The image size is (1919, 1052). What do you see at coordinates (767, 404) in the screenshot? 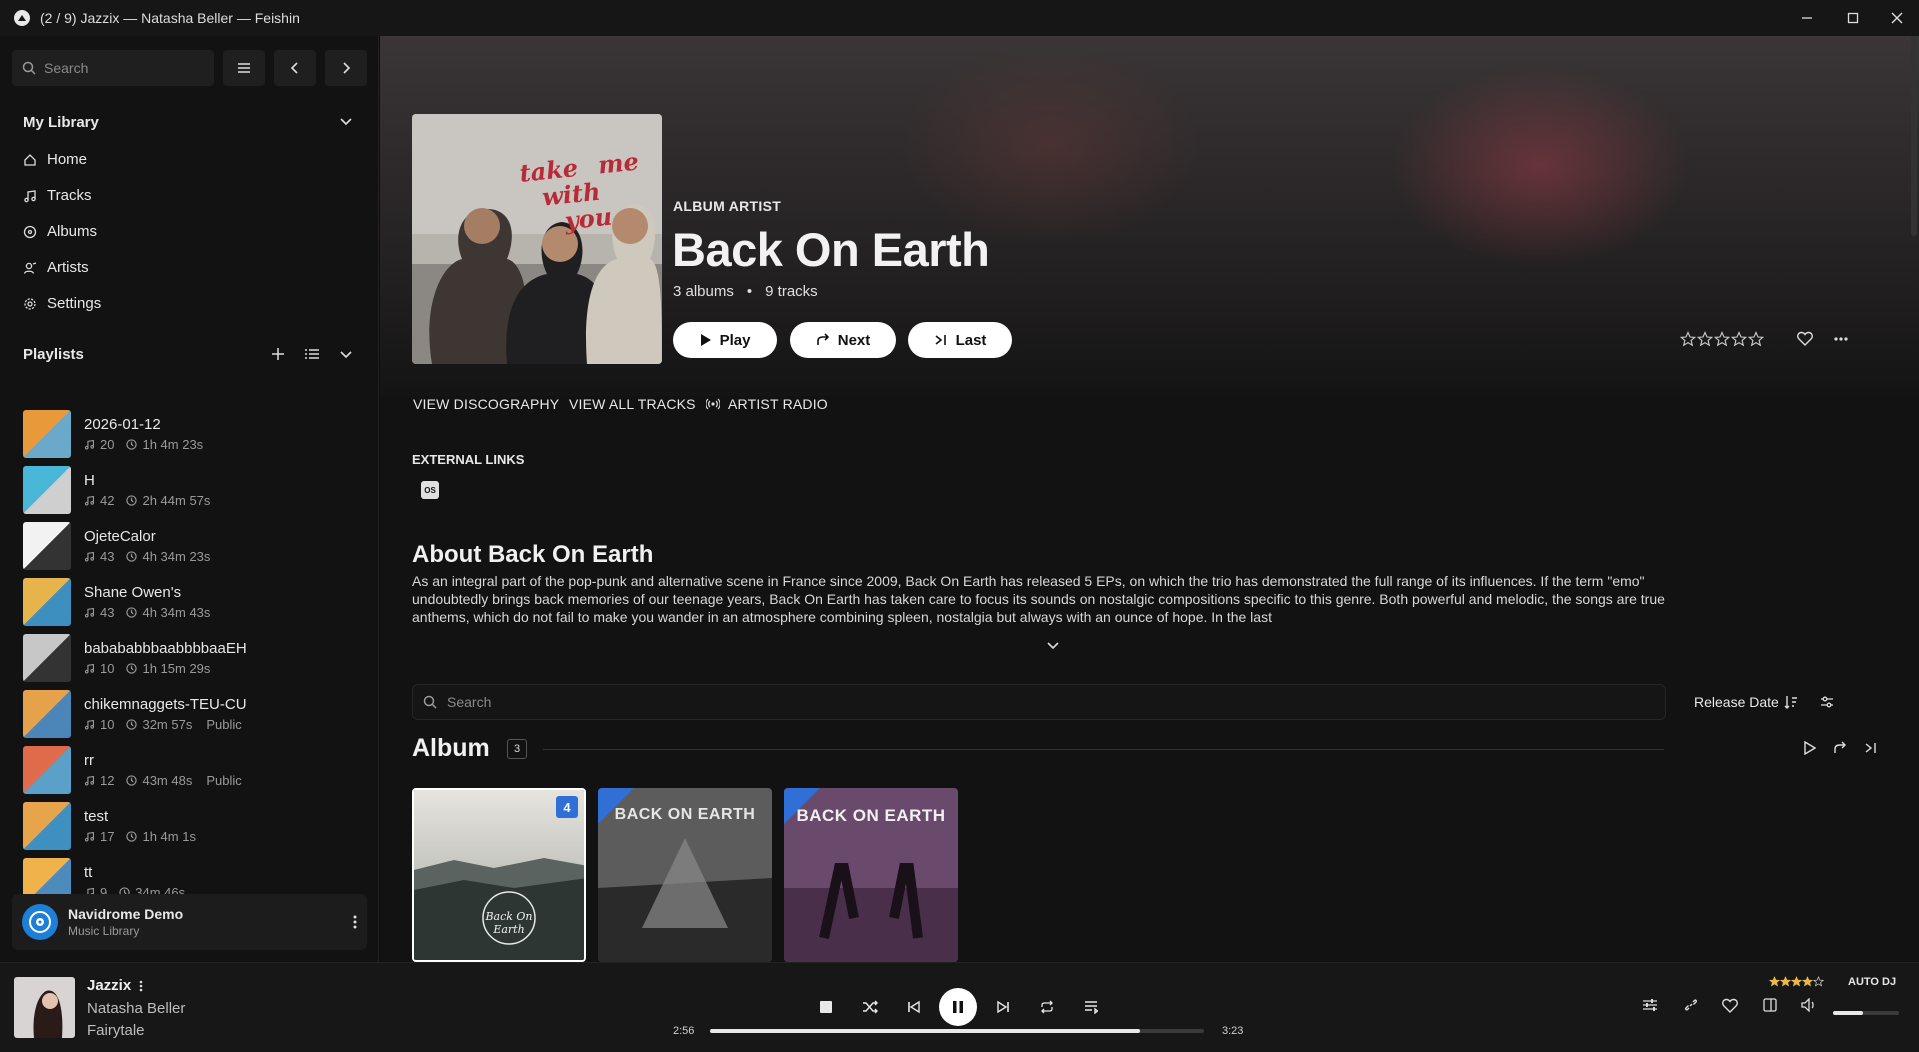
I see `artist-radio-link: ARTIST RADIO` at bounding box center [767, 404].